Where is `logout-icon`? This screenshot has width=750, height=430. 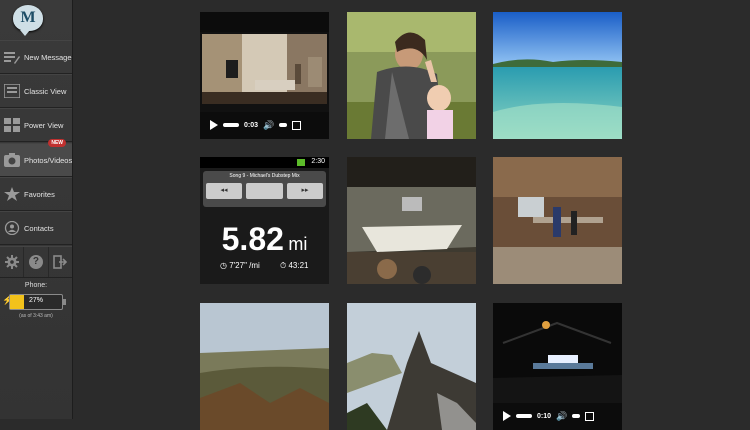 logout-icon is located at coordinates (60, 262).